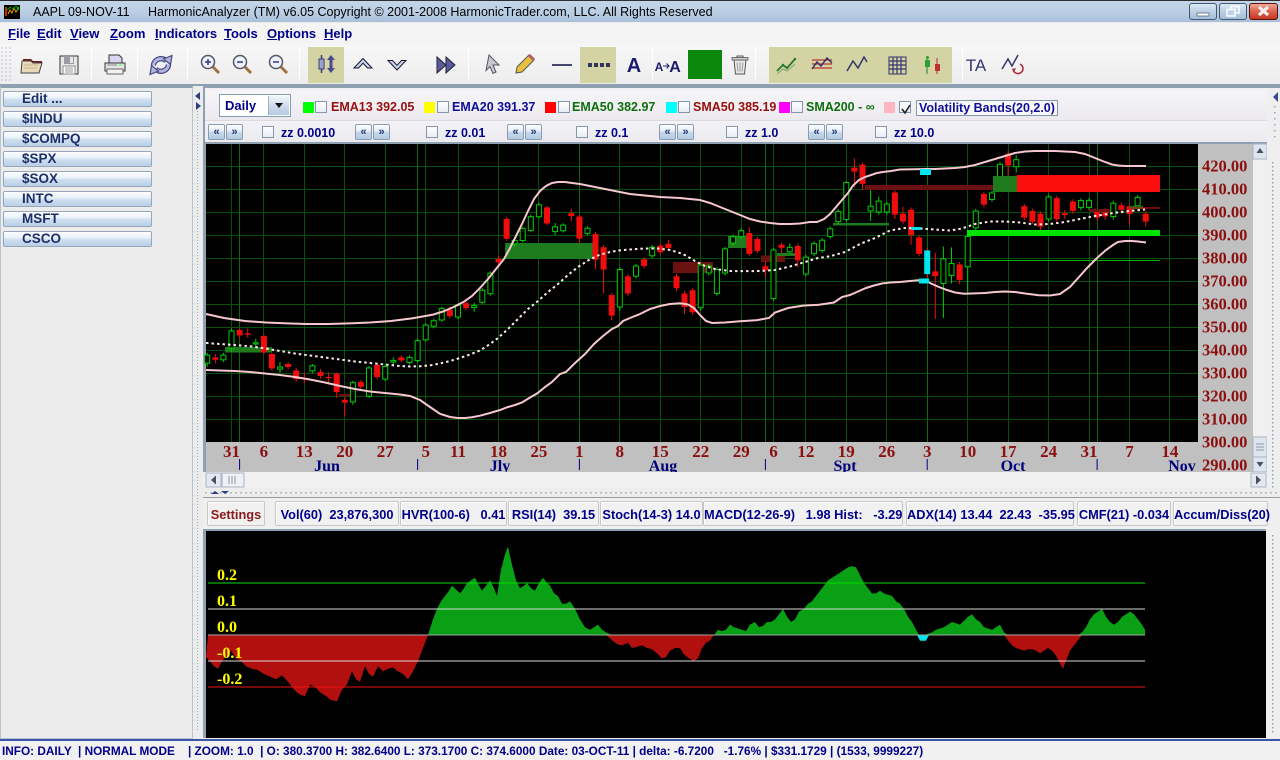 This screenshot has width=1280, height=760. I want to click on svg-text: 370.00, so click(1224, 281).